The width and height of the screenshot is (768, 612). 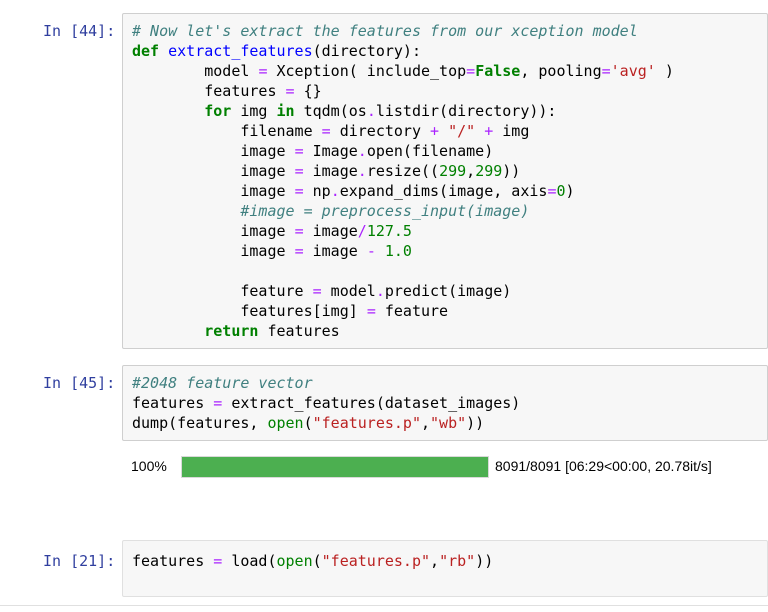 What do you see at coordinates (222, 383) in the screenshot?
I see `code-line: #2048 feature vector` at bounding box center [222, 383].